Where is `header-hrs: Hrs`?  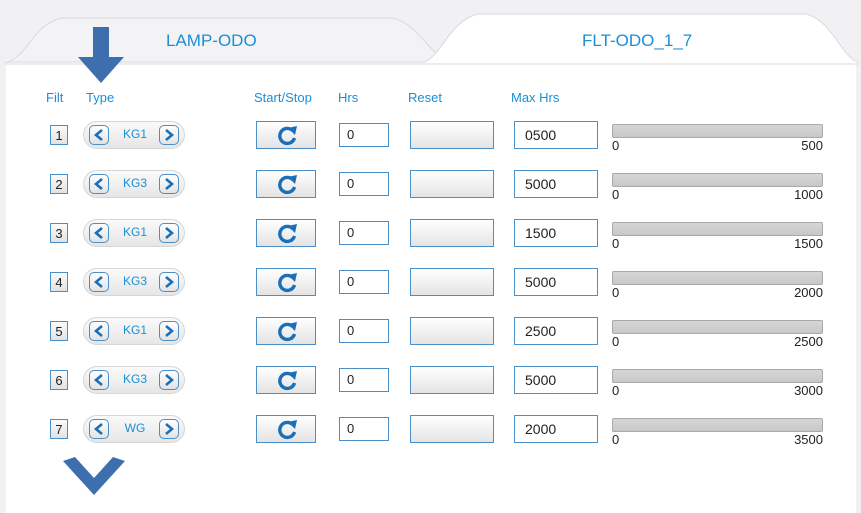
header-hrs: Hrs is located at coordinates (348, 97).